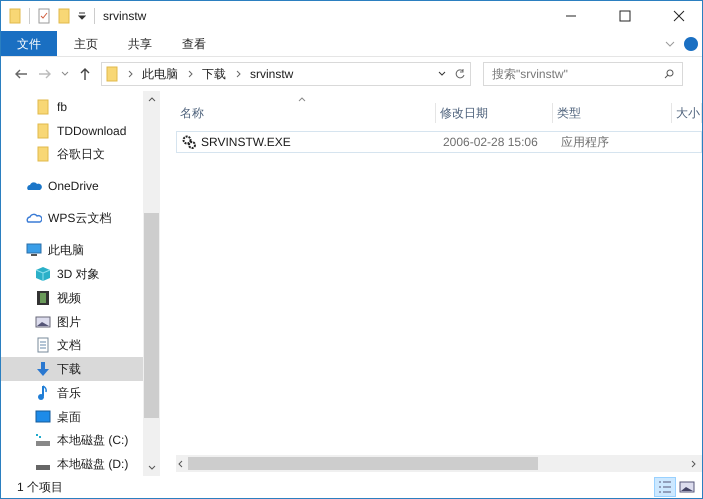  Describe the element at coordinates (43, 298) in the screenshot. I see `film-icon` at that location.